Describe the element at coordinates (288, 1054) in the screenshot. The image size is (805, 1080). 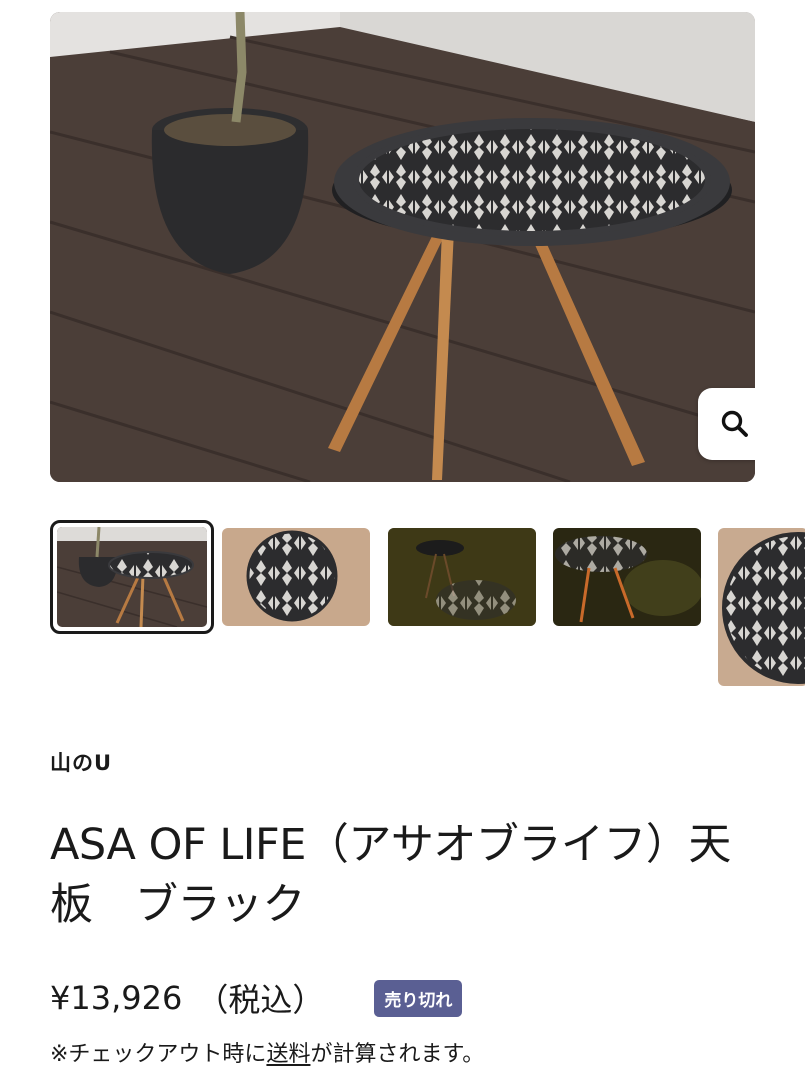
I see `shipping-link: 送料` at that location.